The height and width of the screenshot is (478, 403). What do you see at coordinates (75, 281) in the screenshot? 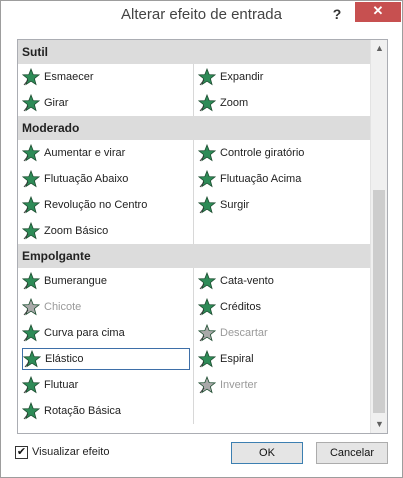
I see `effect-item-label: Bumerangue` at bounding box center [75, 281].